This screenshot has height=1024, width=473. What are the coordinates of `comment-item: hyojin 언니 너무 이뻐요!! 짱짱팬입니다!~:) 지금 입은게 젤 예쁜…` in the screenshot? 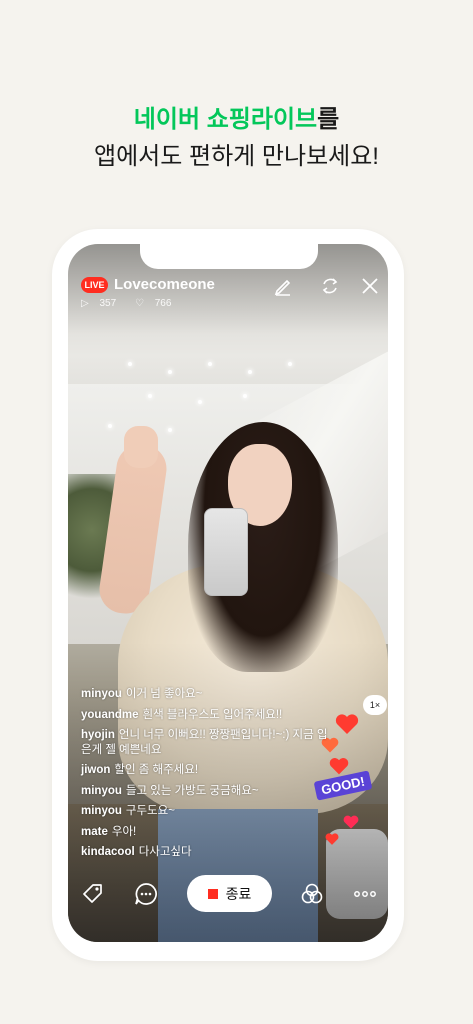 It's located at (206, 743).